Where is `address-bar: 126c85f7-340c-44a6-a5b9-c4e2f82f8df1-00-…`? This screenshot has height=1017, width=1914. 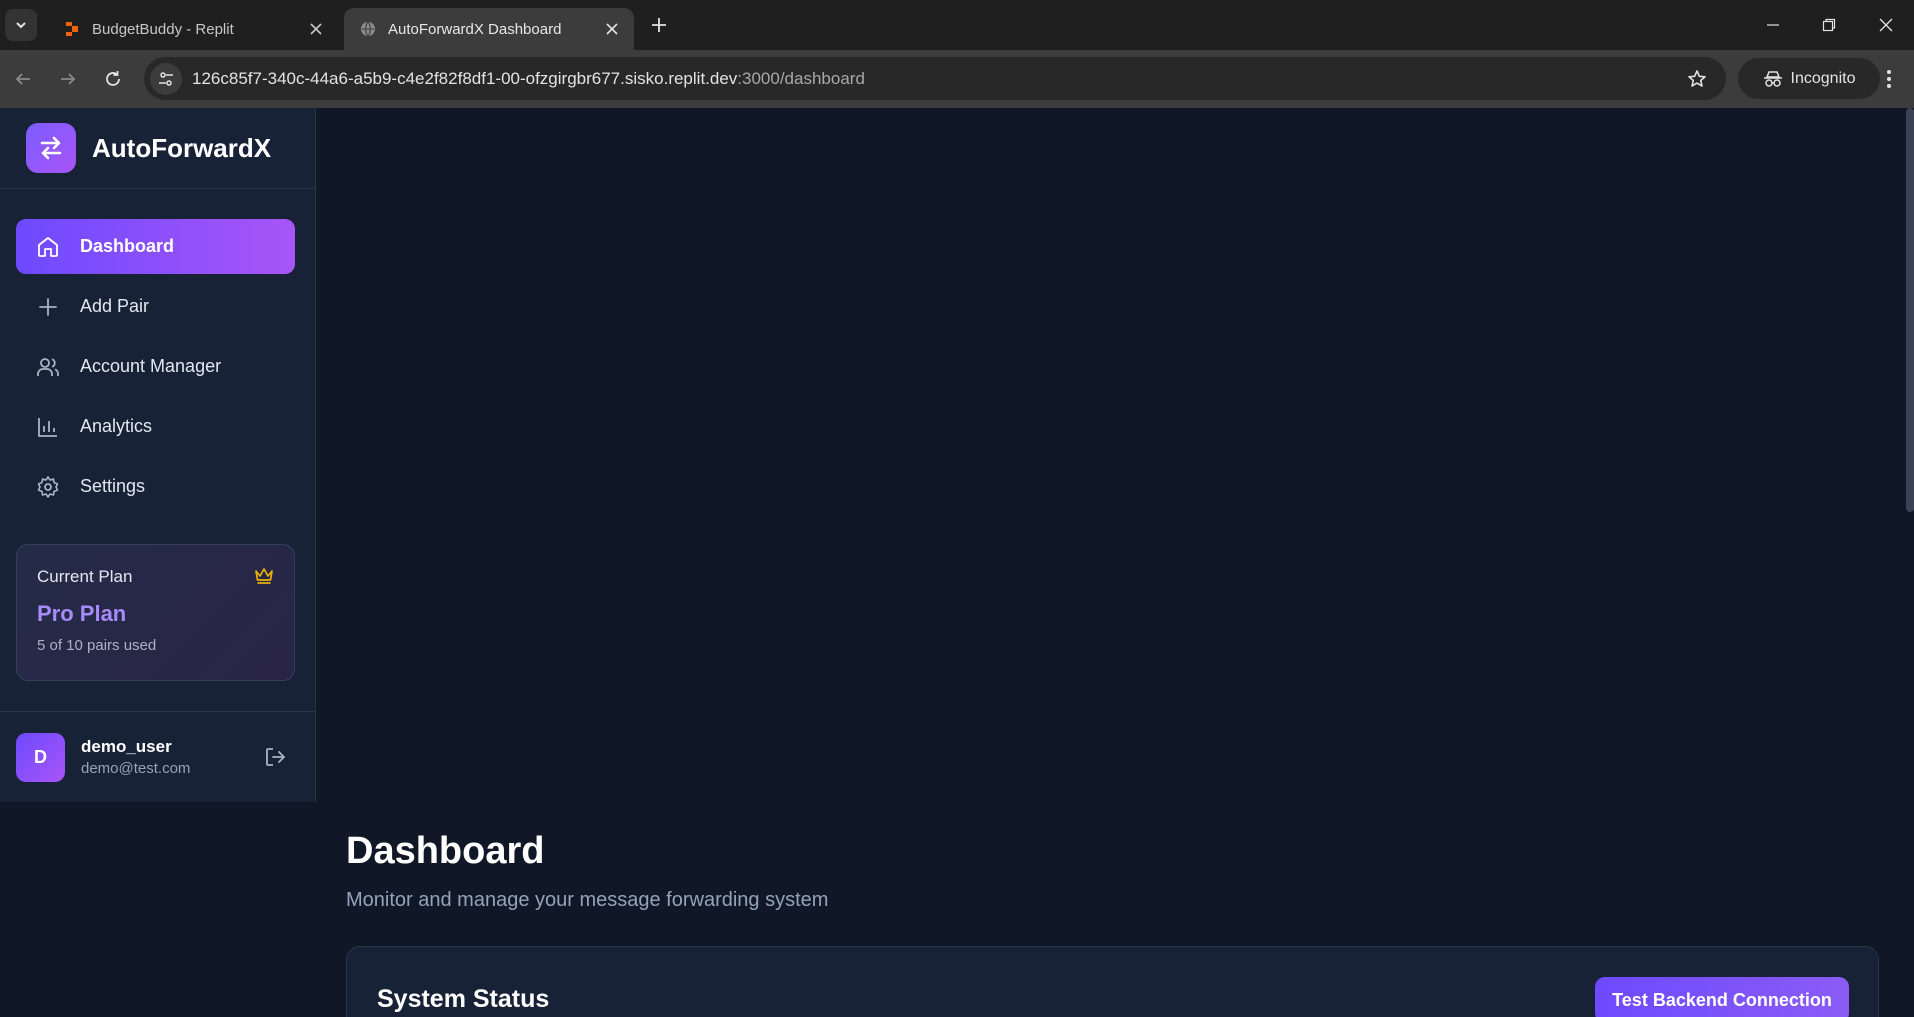
address-bar: 126c85f7-340c-44a6-a5b9-c4e2f82f8df1-00-… is located at coordinates (935, 78).